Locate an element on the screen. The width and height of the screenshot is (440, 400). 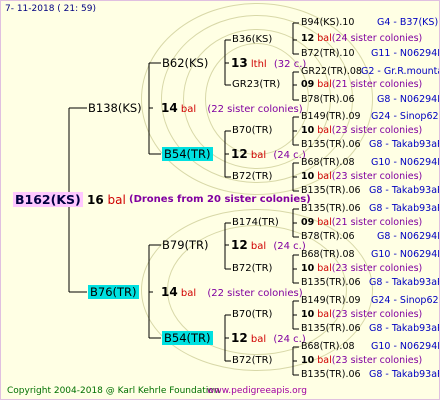
gen2-num: 13 is located at coordinates (239, 63).